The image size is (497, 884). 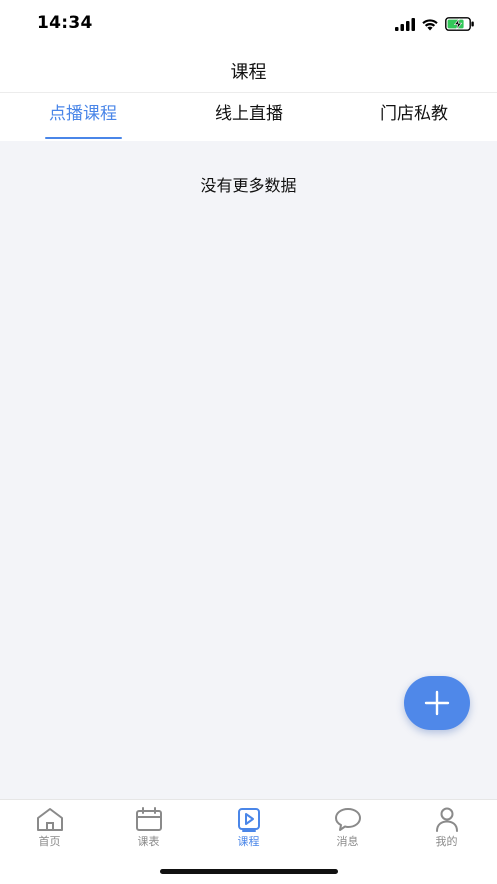 I want to click on tabbar-item-profile: 我的, so click(x=446, y=830).